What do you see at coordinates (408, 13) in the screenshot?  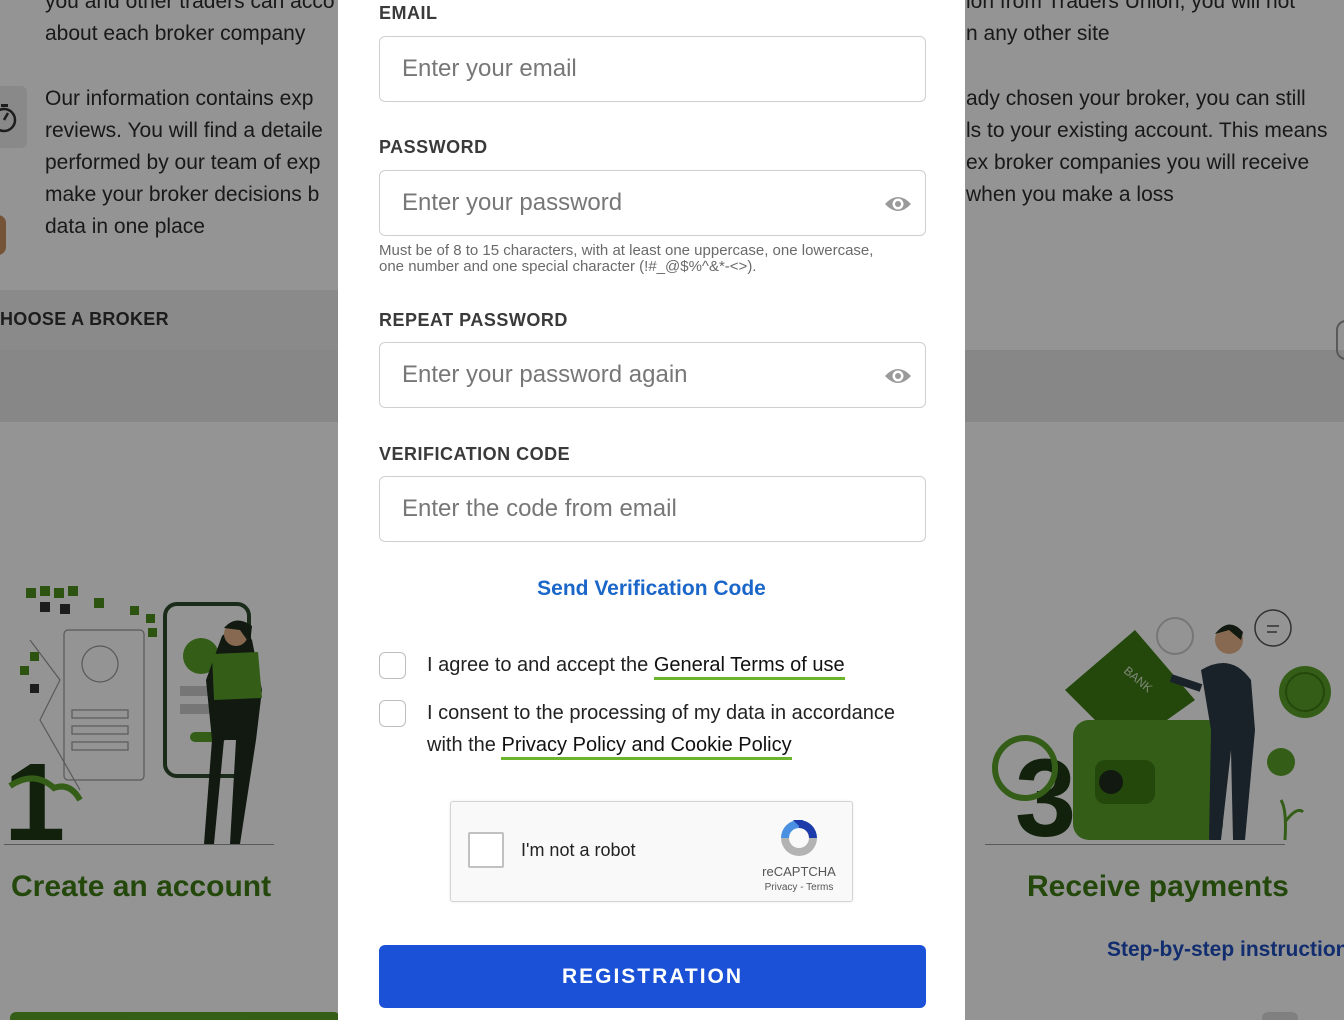 I see `email-label: EMAIL` at bounding box center [408, 13].